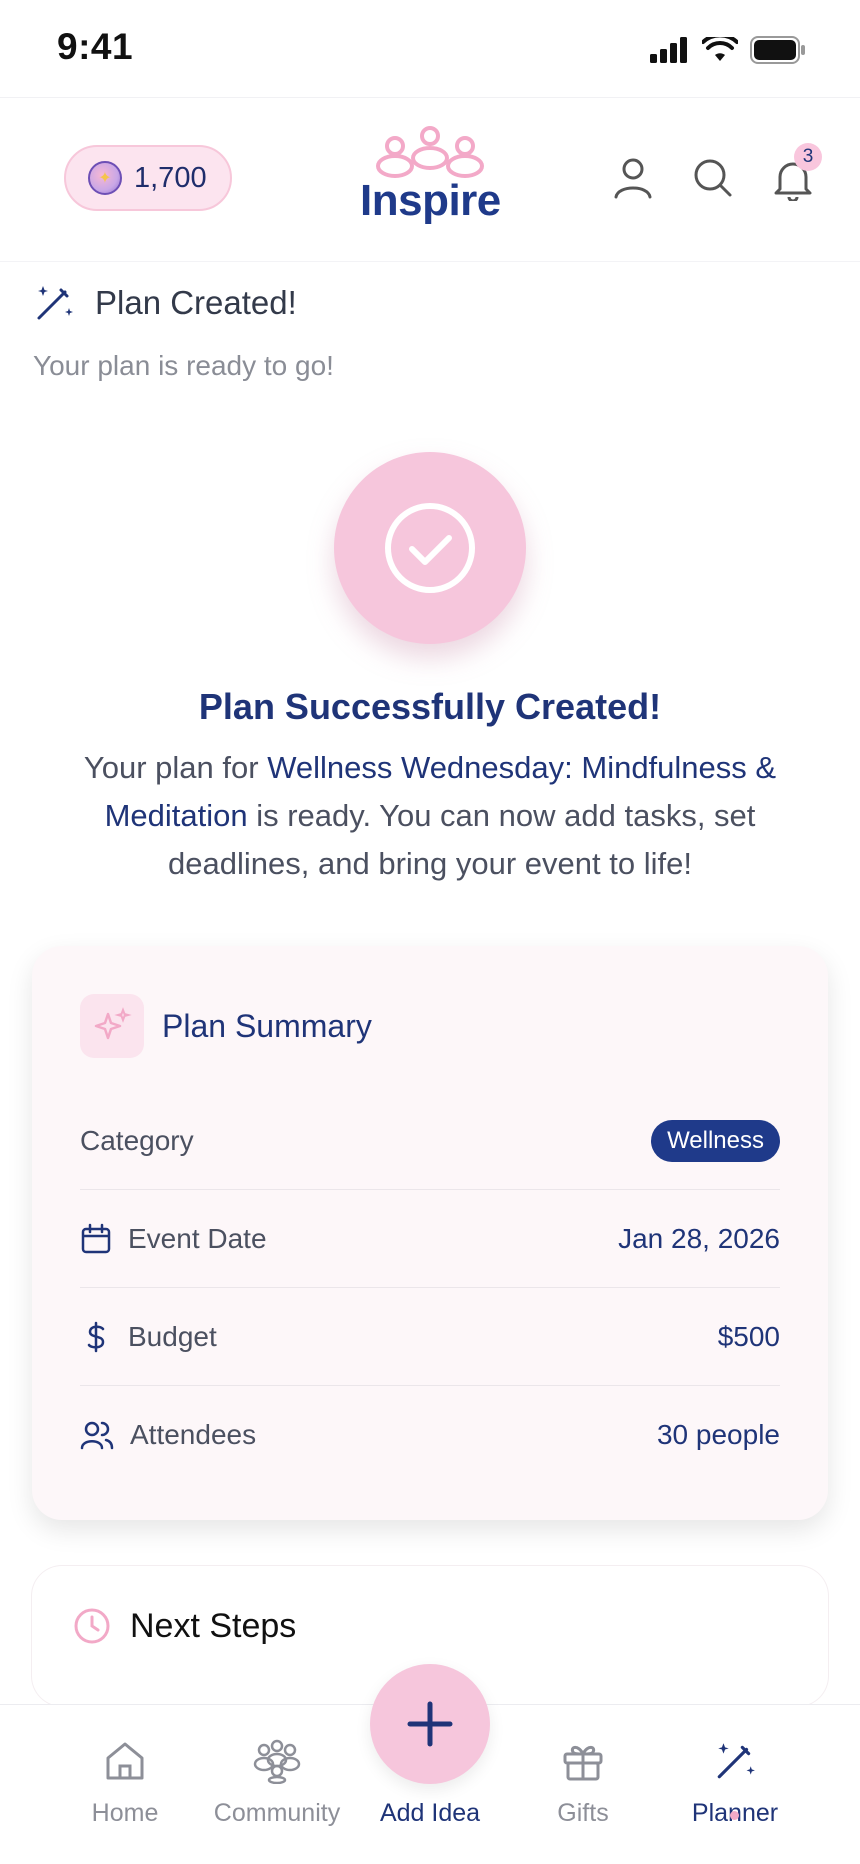  I want to click on gift-icon, so click(583, 1763).